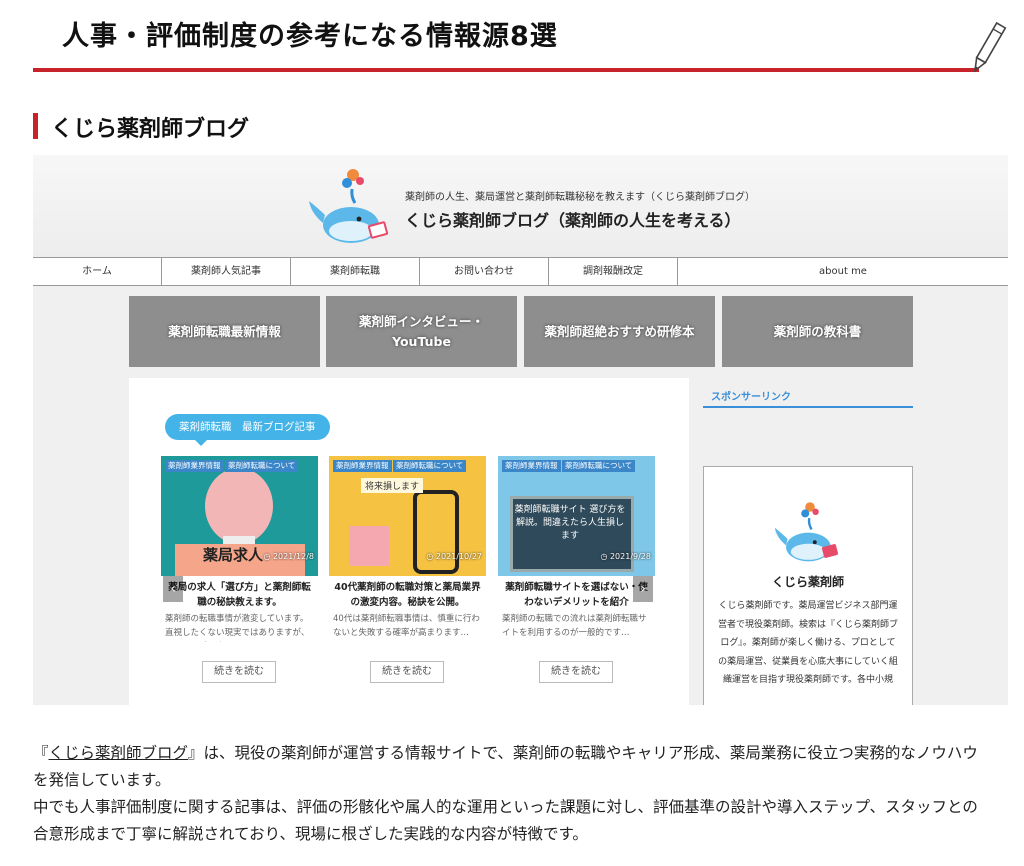 The width and height of the screenshot is (1024, 866). What do you see at coordinates (35, 126) in the screenshot?
I see `subheading-bar` at bounding box center [35, 126].